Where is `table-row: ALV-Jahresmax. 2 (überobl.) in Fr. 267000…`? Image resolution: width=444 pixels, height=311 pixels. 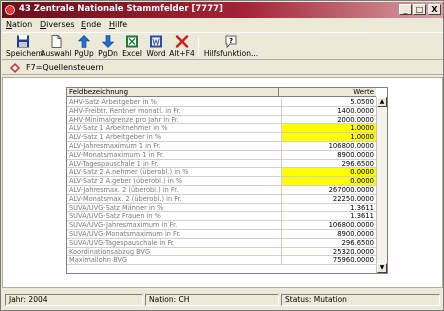
table-row: ALV-Jahresmax. 2 (überobl.) in Fr. 267000… is located at coordinates (221, 190).